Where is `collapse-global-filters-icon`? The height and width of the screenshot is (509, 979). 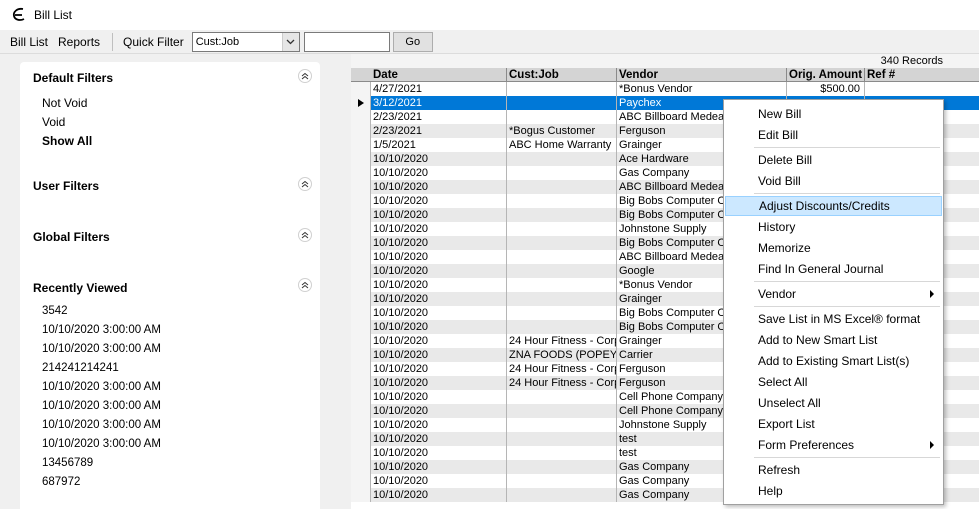 collapse-global-filters-icon is located at coordinates (305, 235).